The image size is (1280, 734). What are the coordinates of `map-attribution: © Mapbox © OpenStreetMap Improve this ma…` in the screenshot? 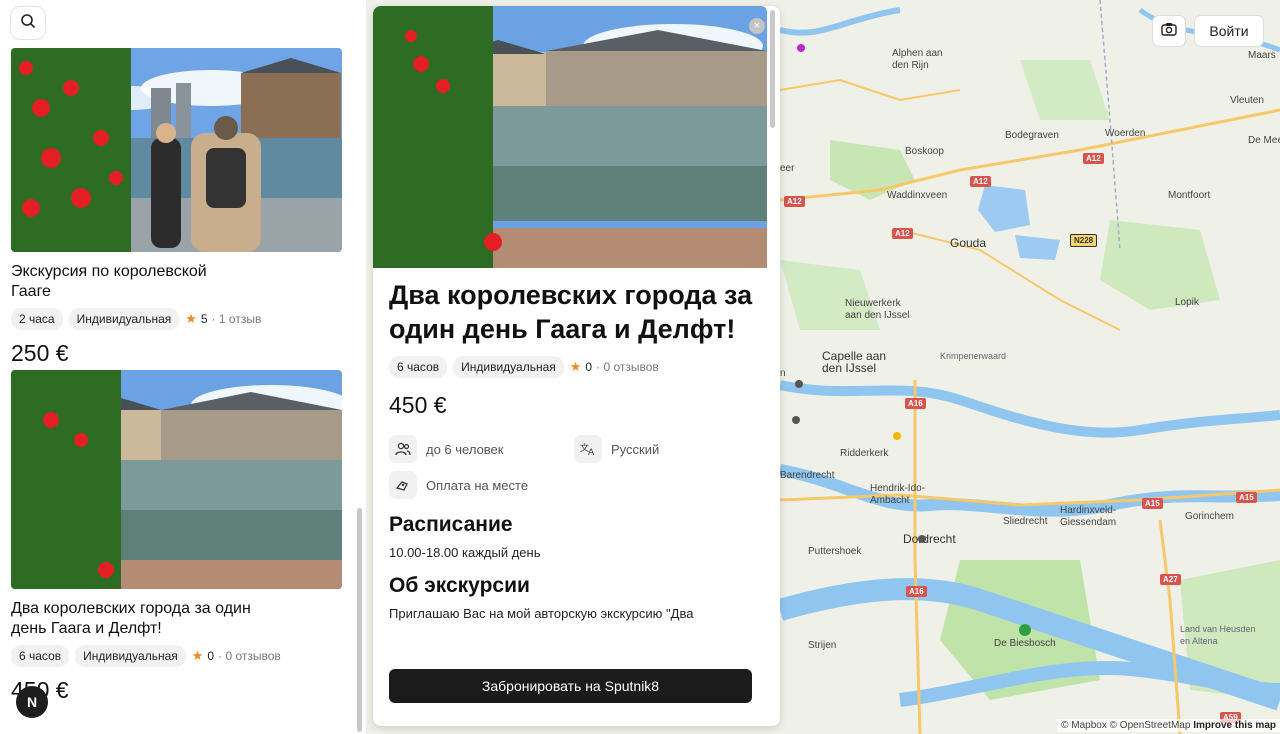 It's located at (1168, 725).